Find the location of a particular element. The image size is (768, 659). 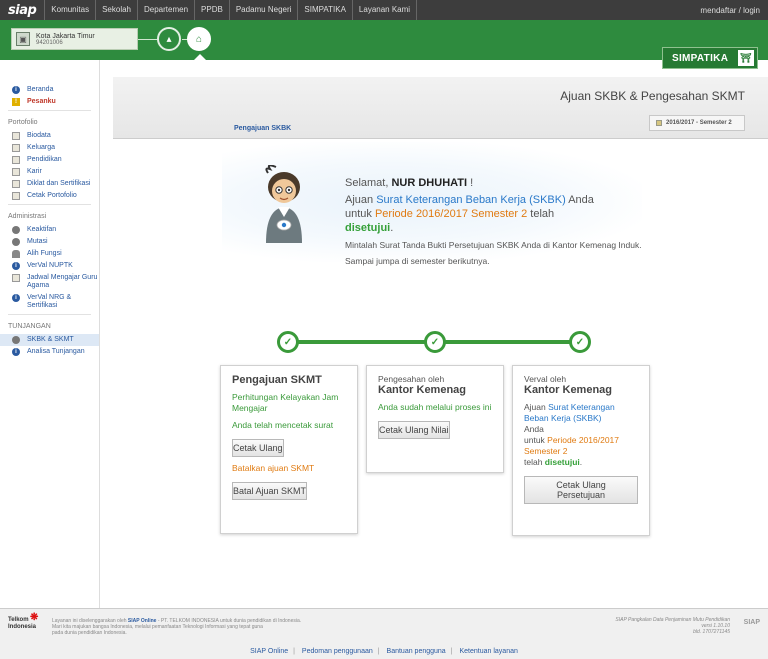

footer-link-bantuan: Bantuan pengguna is located at coordinates (416, 651).